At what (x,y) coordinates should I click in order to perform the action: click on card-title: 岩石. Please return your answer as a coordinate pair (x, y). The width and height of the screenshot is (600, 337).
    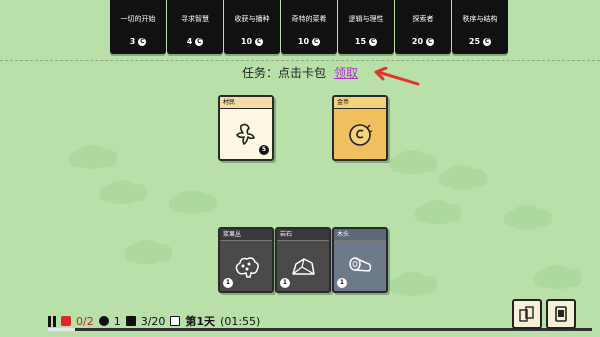
    Looking at the image, I should click on (303, 235).